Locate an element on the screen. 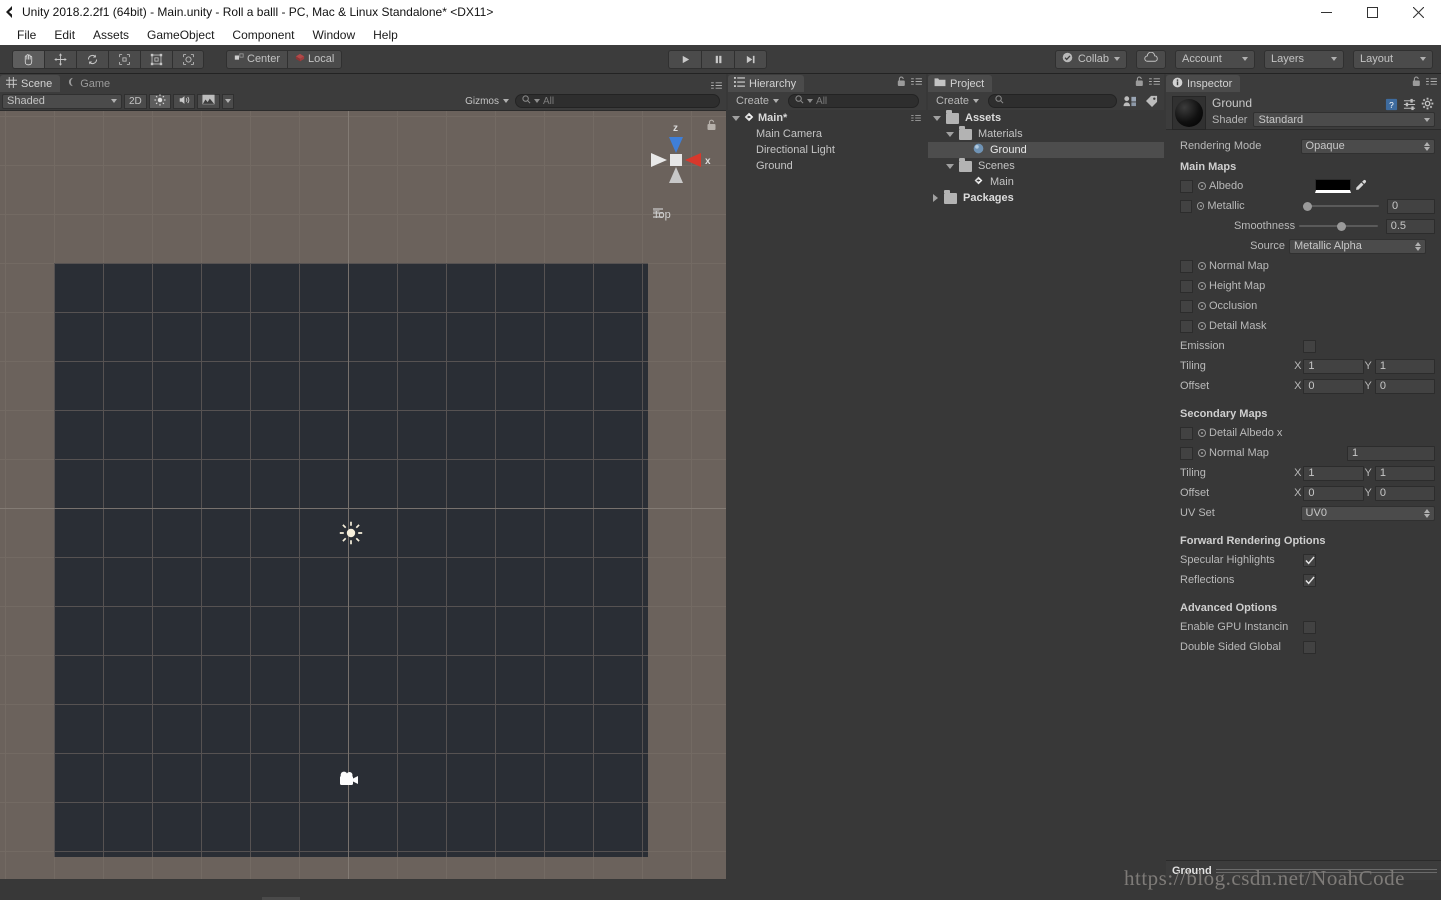  project-row-scenes: Scenes is located at coordinates (1046, 165).